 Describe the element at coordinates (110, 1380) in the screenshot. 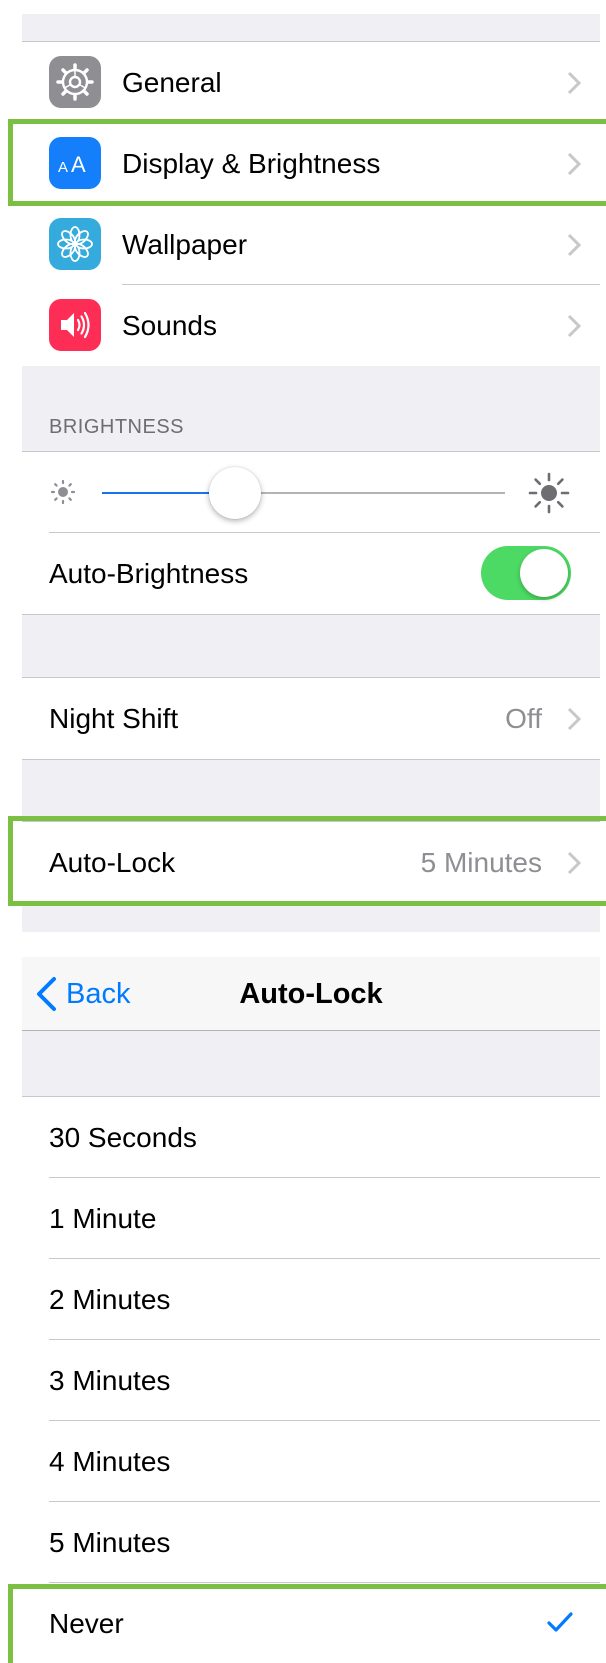

I see `option-label: 3 Minutes` at that location.